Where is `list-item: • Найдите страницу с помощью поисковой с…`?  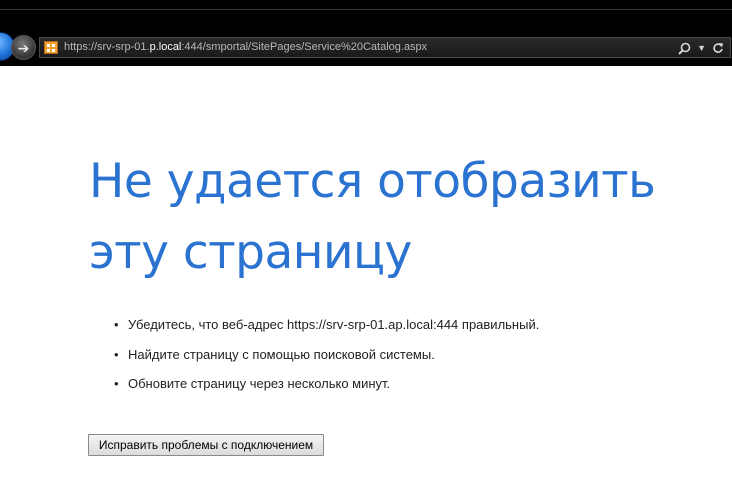
list-item: • Найдите страницу с помощью поисковой с… is located at coordinates (325, 359).